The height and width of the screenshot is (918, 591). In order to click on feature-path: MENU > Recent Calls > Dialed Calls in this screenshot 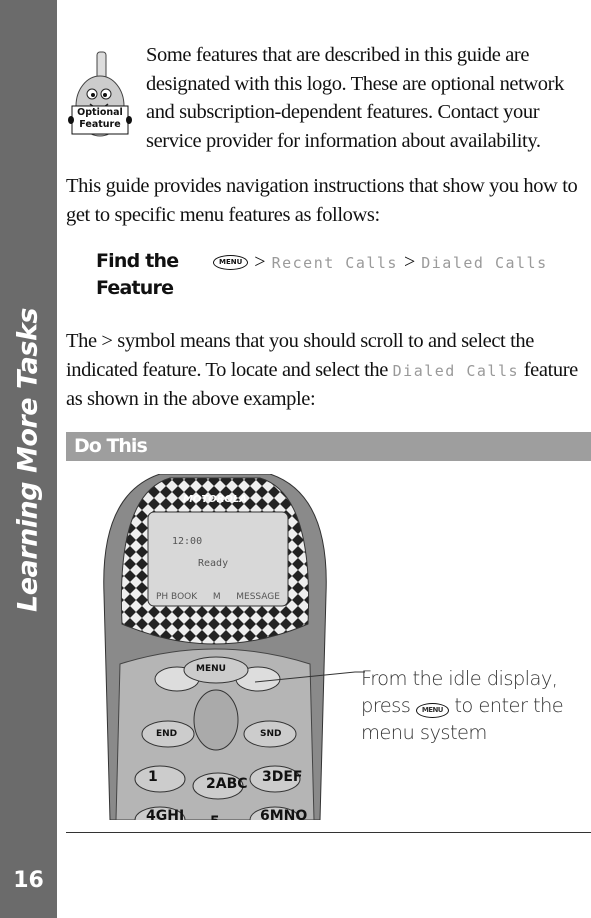, I will do `click(380, 262)`.